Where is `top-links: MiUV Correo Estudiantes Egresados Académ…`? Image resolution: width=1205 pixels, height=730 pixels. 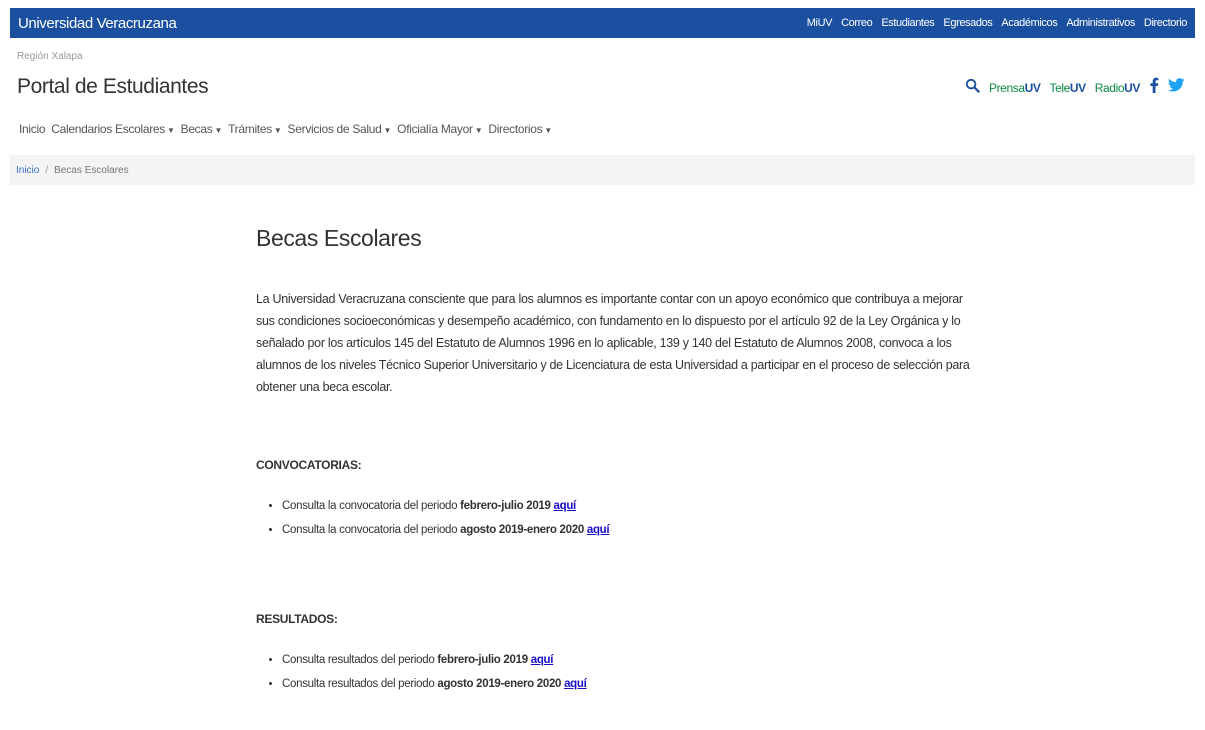
top-links: MiUV Correo Estudiantes Egresados Académ… is located at coordinates (997, 23).